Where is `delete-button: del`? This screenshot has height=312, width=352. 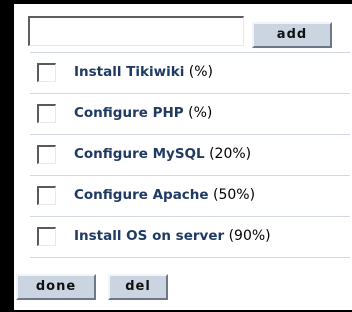 delete-button: del is located at coordinates (138, 287).